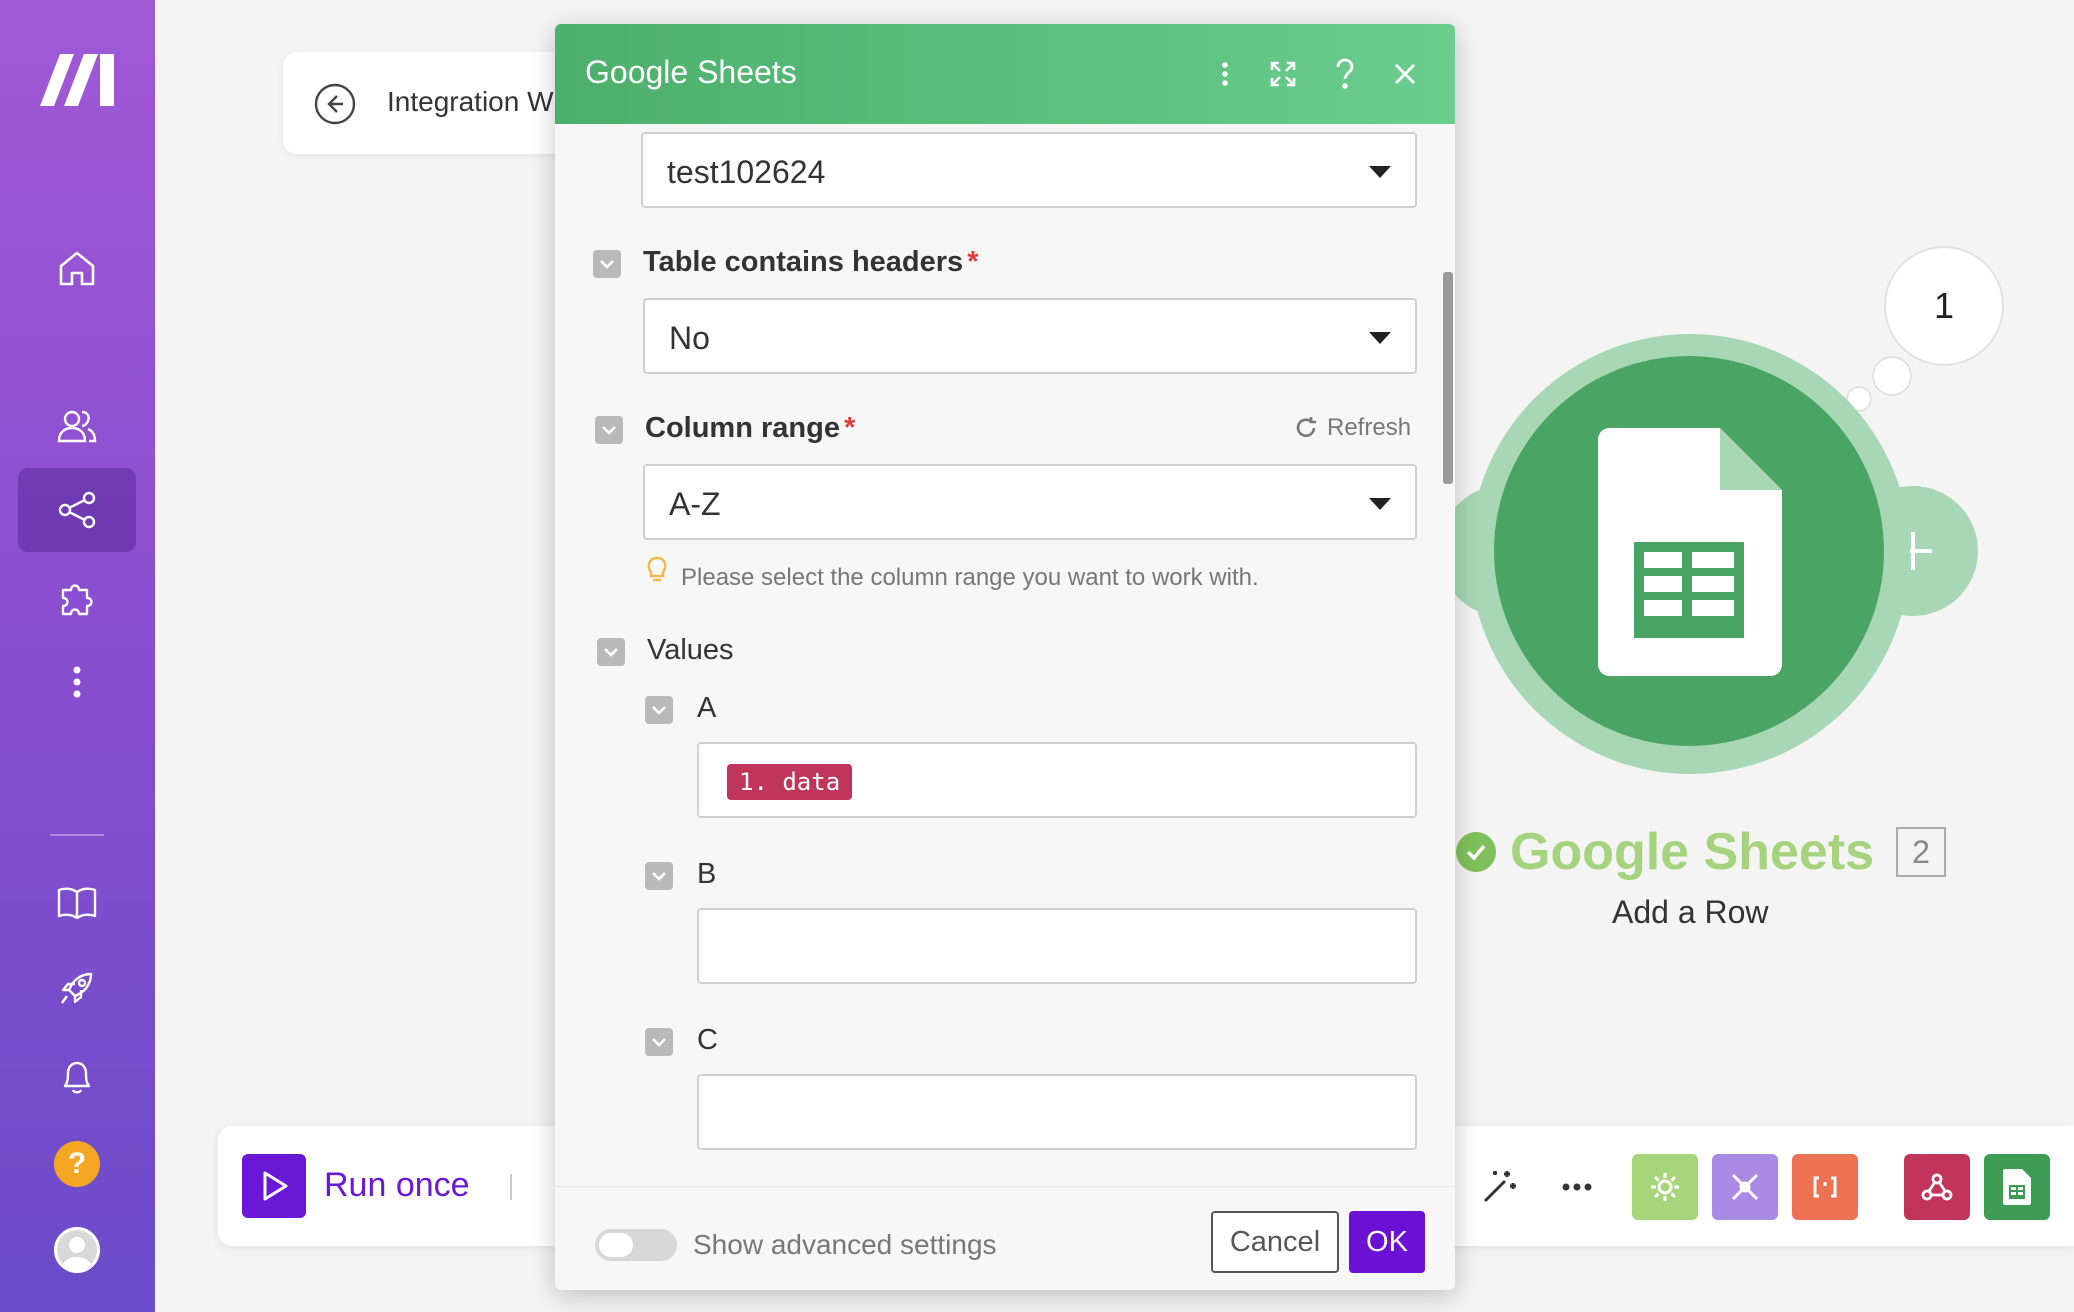 This screenshot has width=2074, height=1312. I want to click on sidebar: ?, so click(77, 656).